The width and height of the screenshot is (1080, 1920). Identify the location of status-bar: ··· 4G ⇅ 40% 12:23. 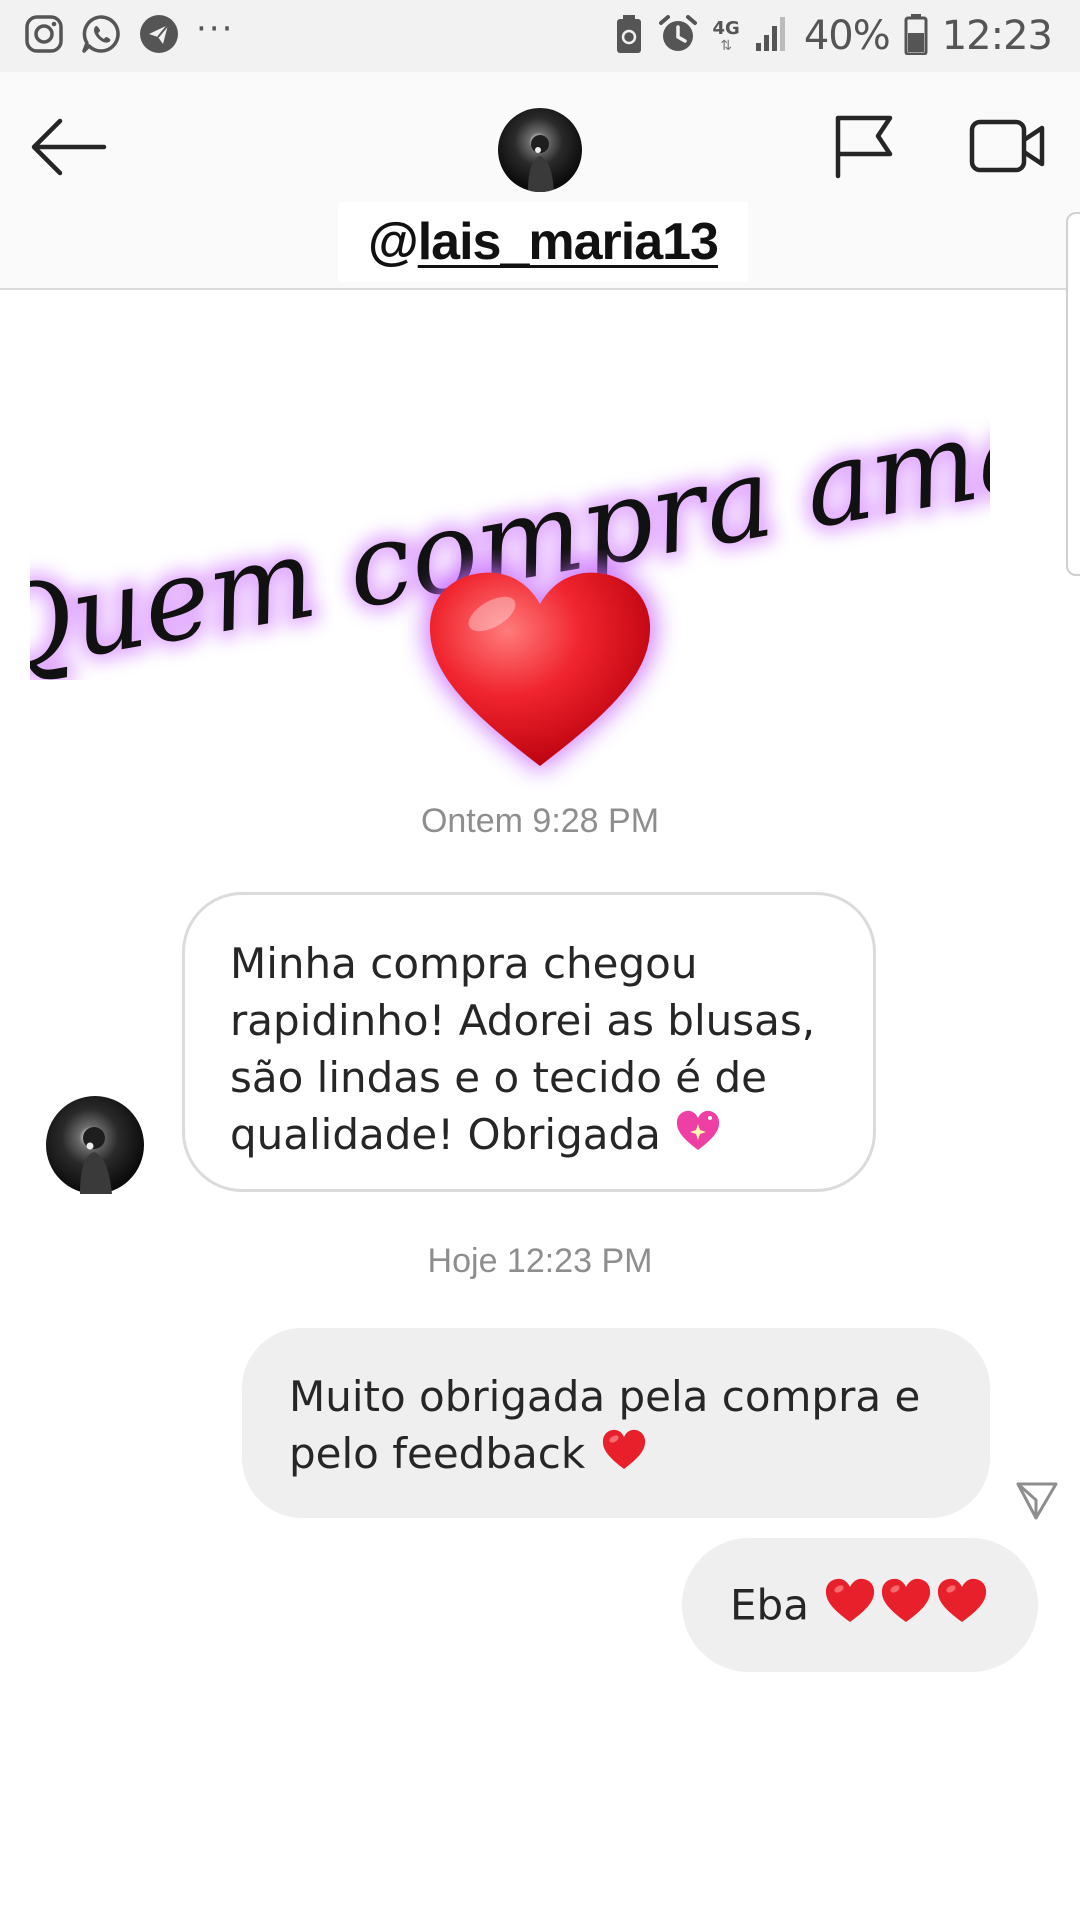
(540, 36).